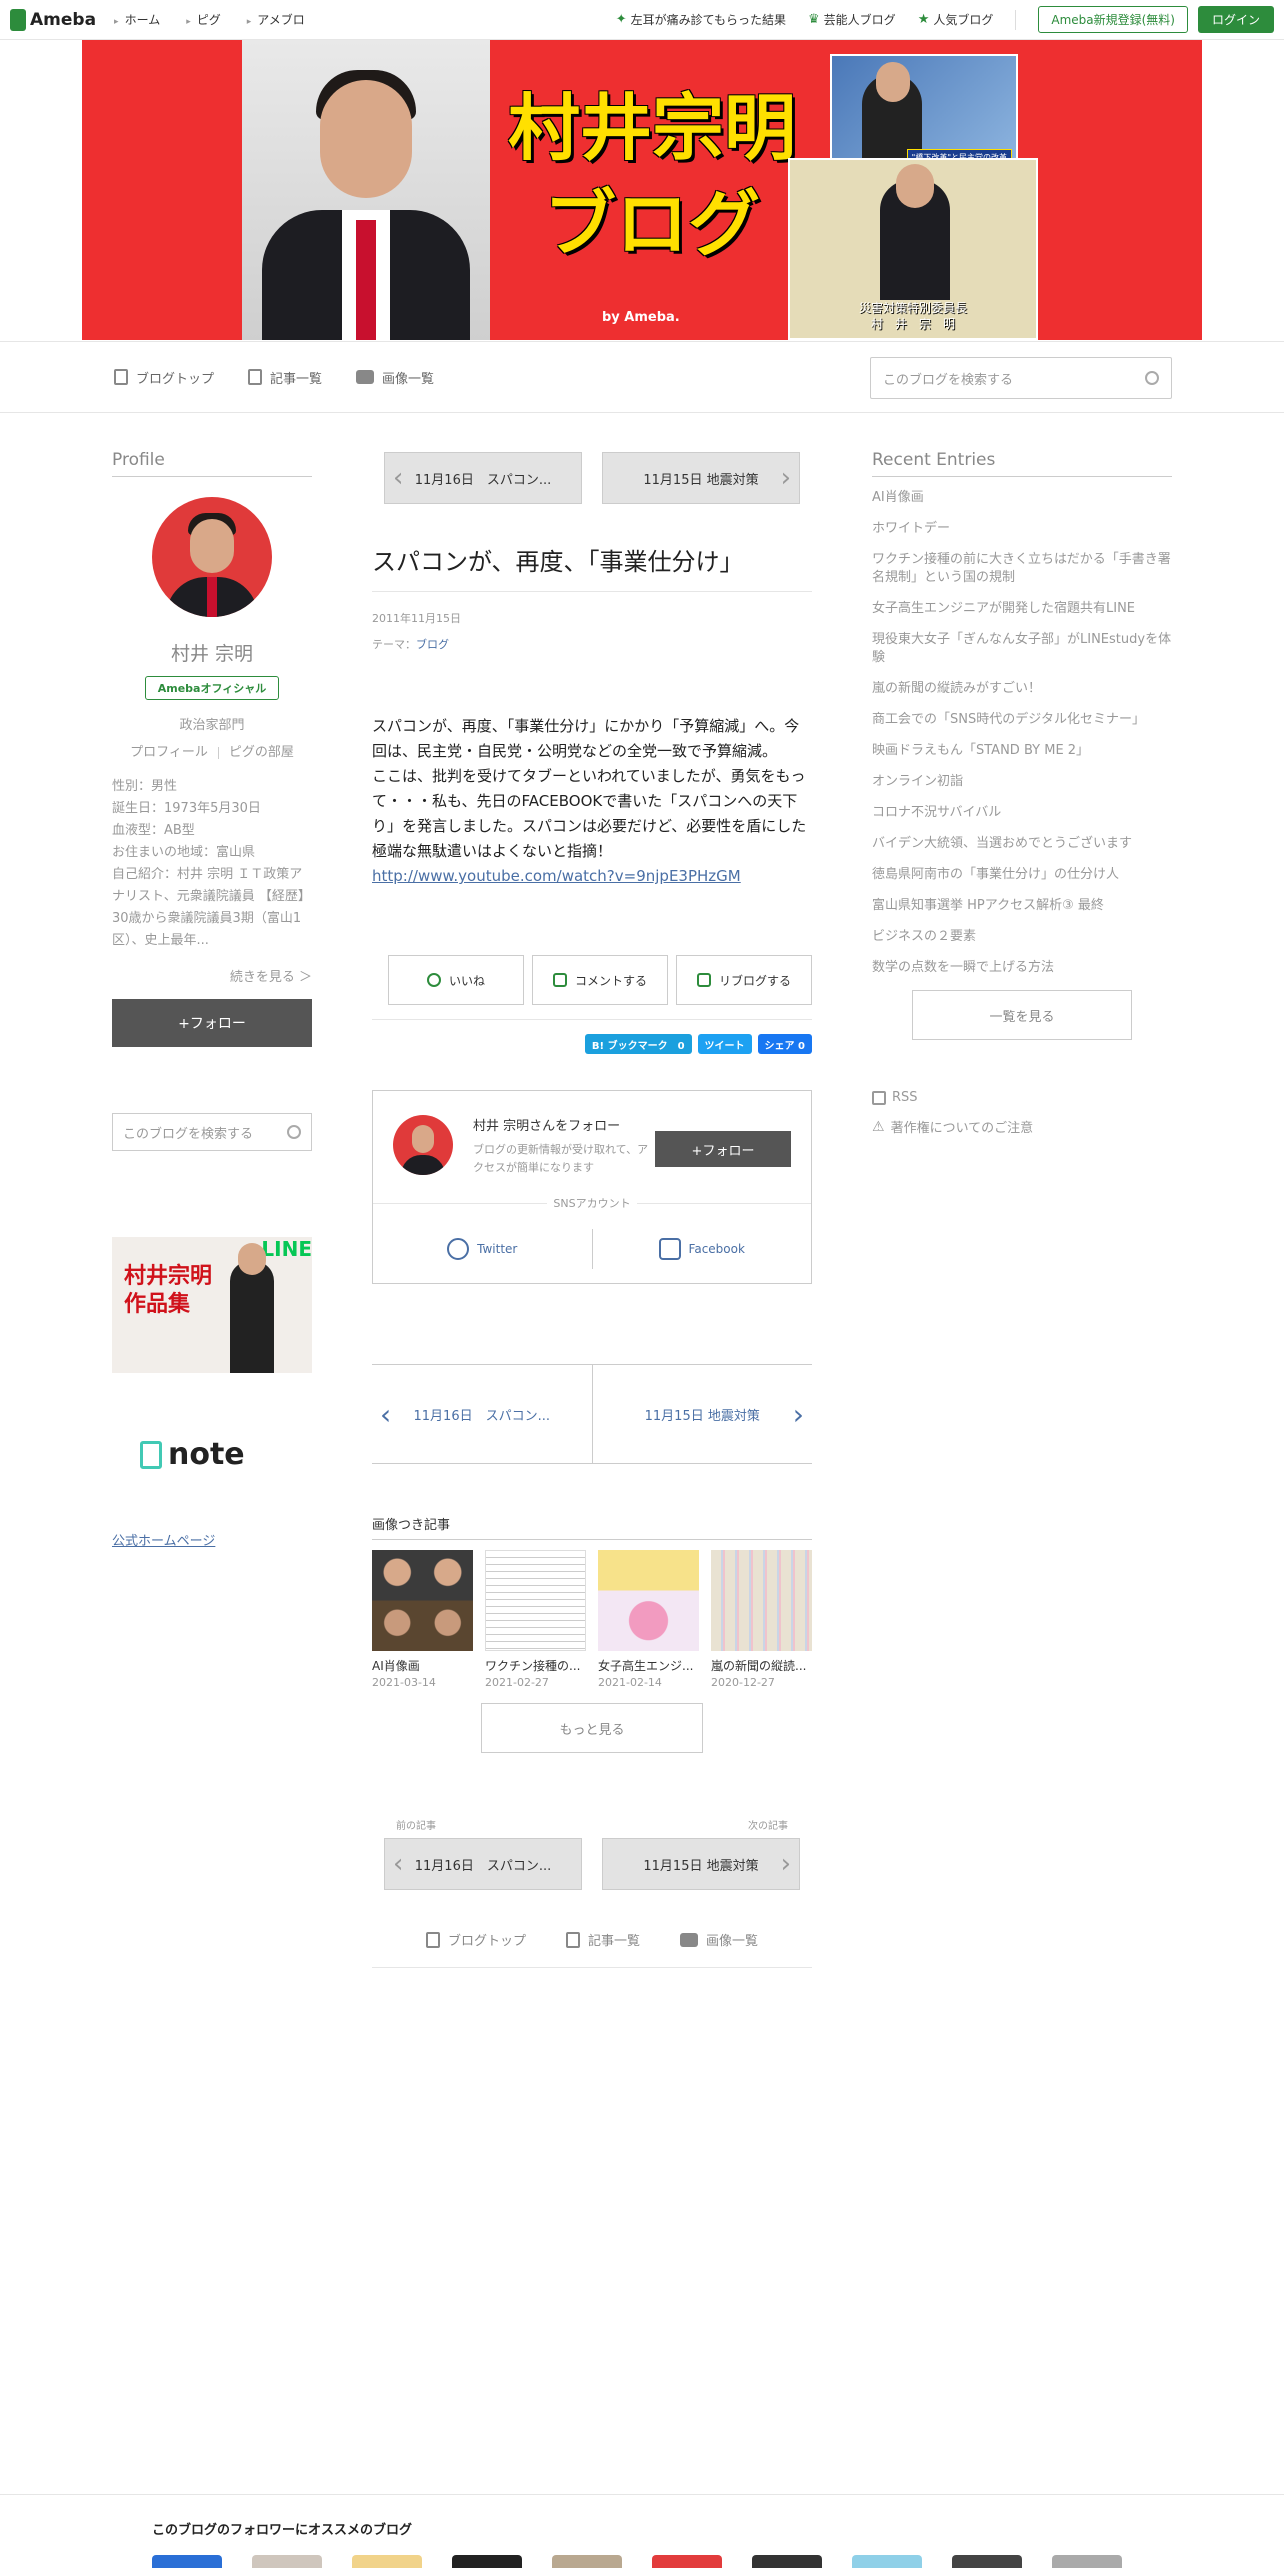  What do you see at coordinates (1022, 782) in the screenshot?
I see `recent-entry: オンライン初詣` at bounding box center [1022, 782].